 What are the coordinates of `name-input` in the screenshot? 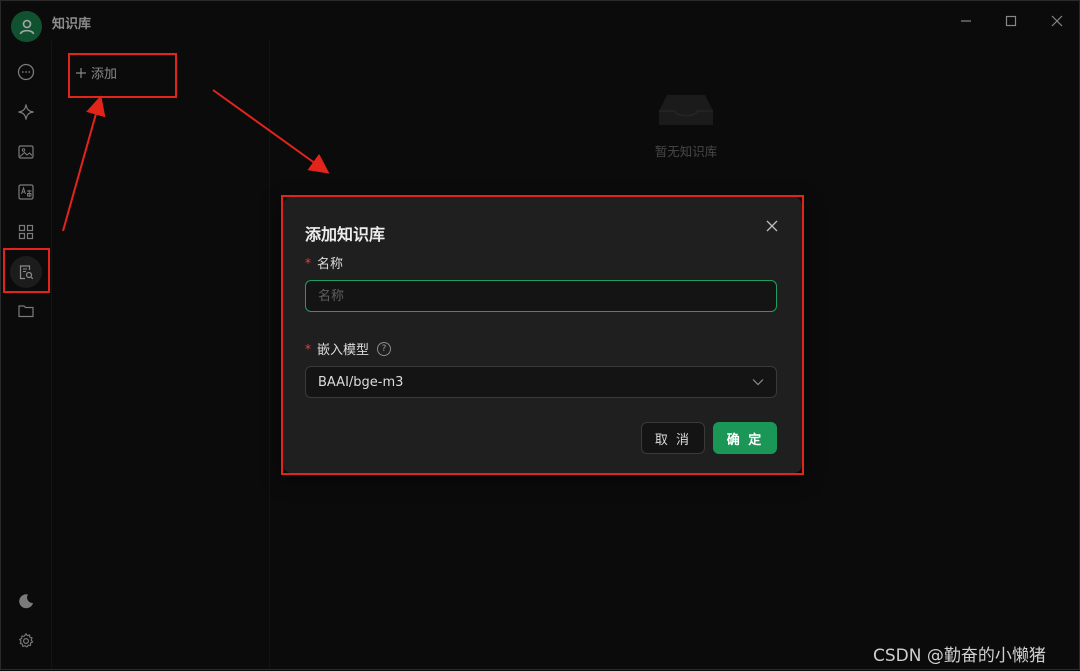 It's located at (541, 296).